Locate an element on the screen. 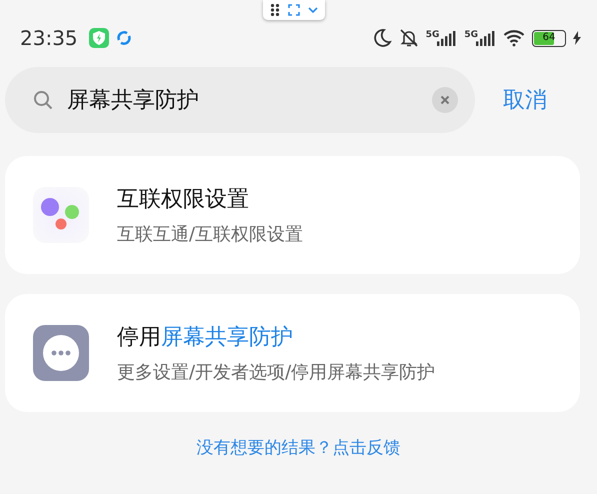 This screenshot has width=597, height=494. result-title: 停用屏幕共享防护 is located at coordinates (205, 338).